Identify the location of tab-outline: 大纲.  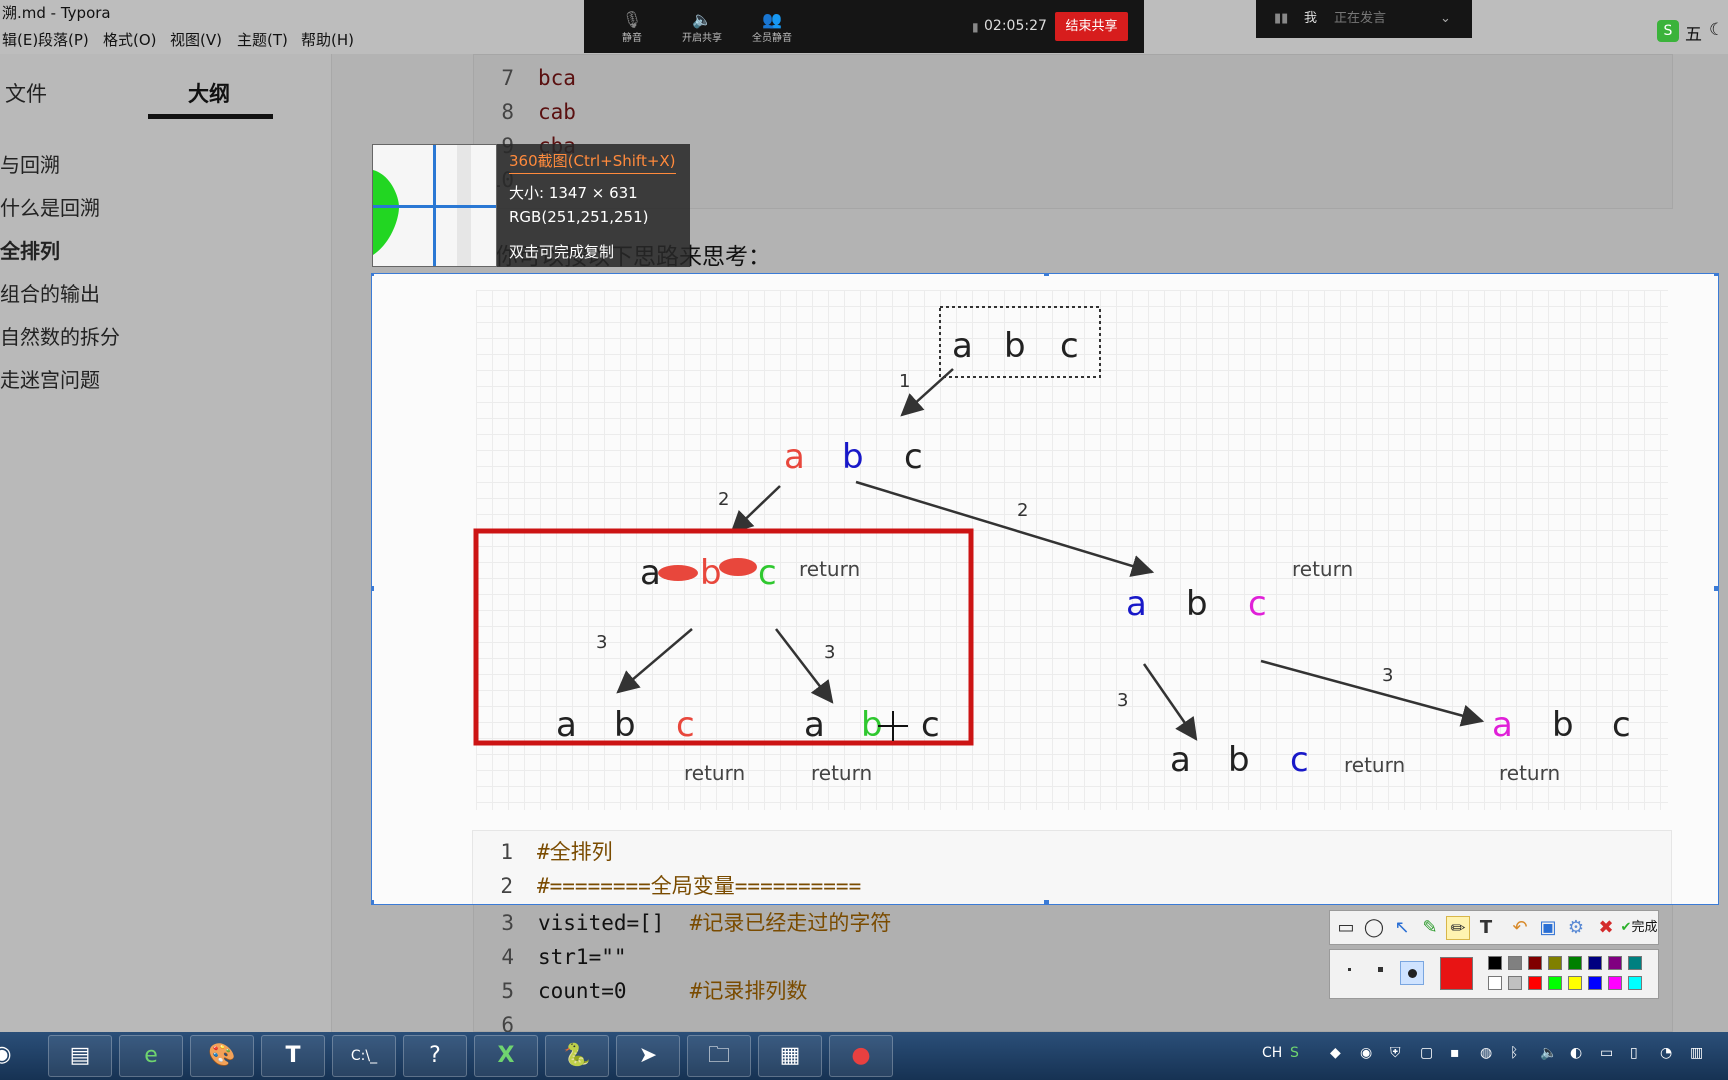
(209, 93).